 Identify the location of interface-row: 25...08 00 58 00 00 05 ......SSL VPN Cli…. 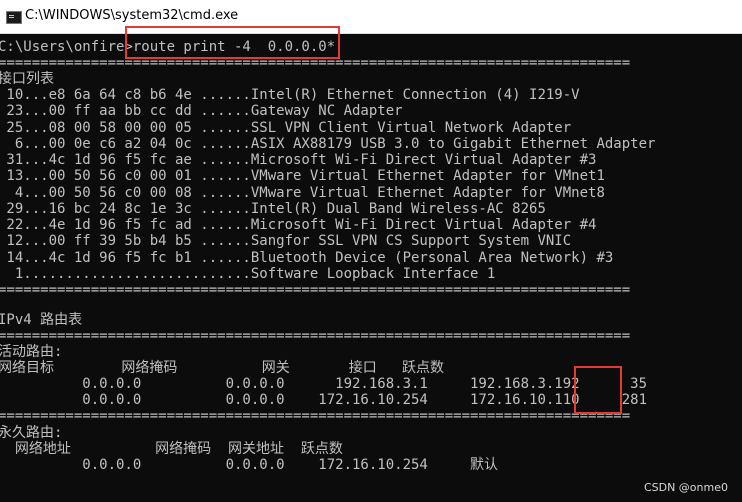
(286, 127).